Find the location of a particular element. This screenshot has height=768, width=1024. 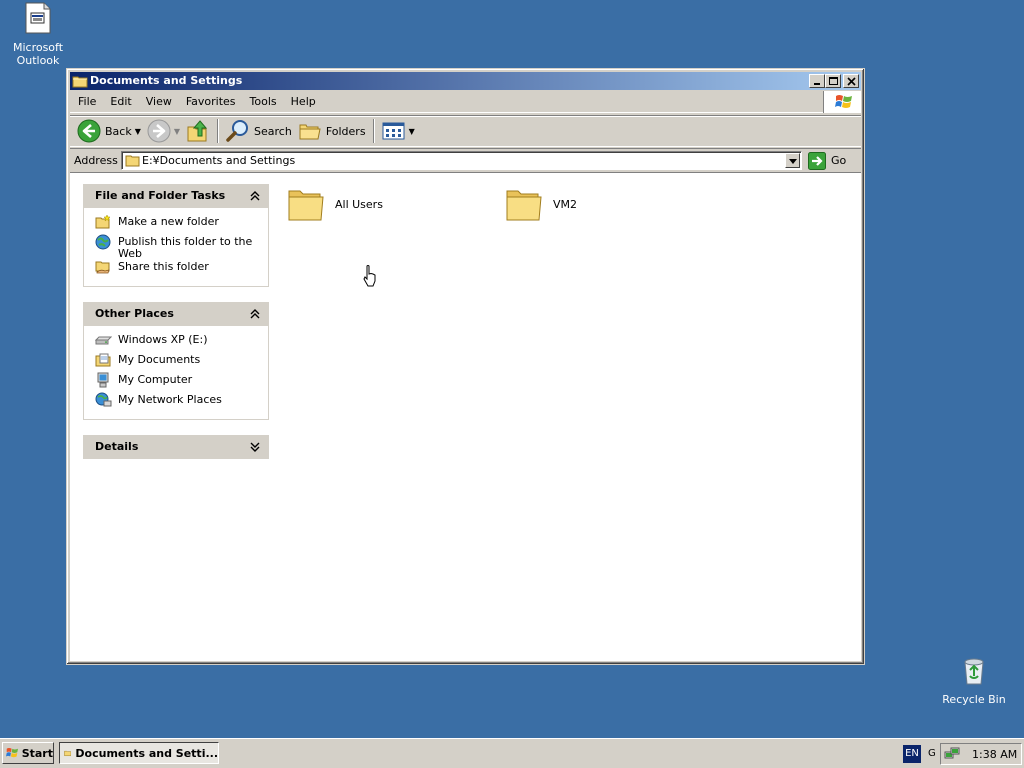

file-and-folder-tasks-header: File and Folder Tasks is located at coordinates (176, 196).